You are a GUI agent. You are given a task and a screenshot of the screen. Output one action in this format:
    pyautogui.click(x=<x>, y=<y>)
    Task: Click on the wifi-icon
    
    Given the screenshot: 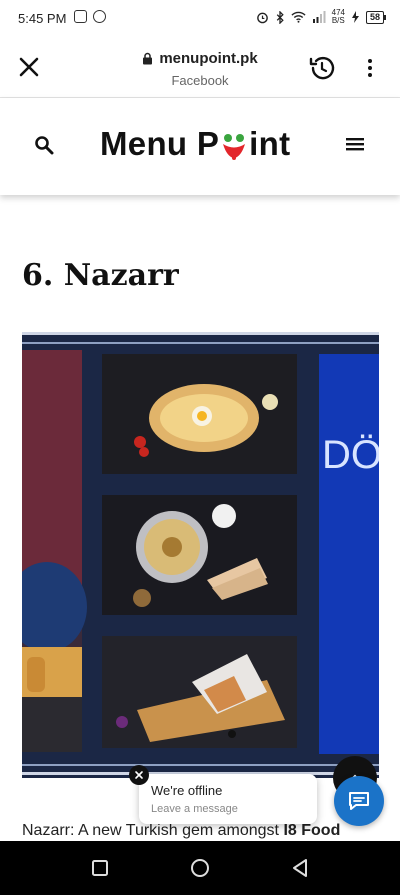 What is the action you would take?
    pyautogui.click(x=298, y=17)
    